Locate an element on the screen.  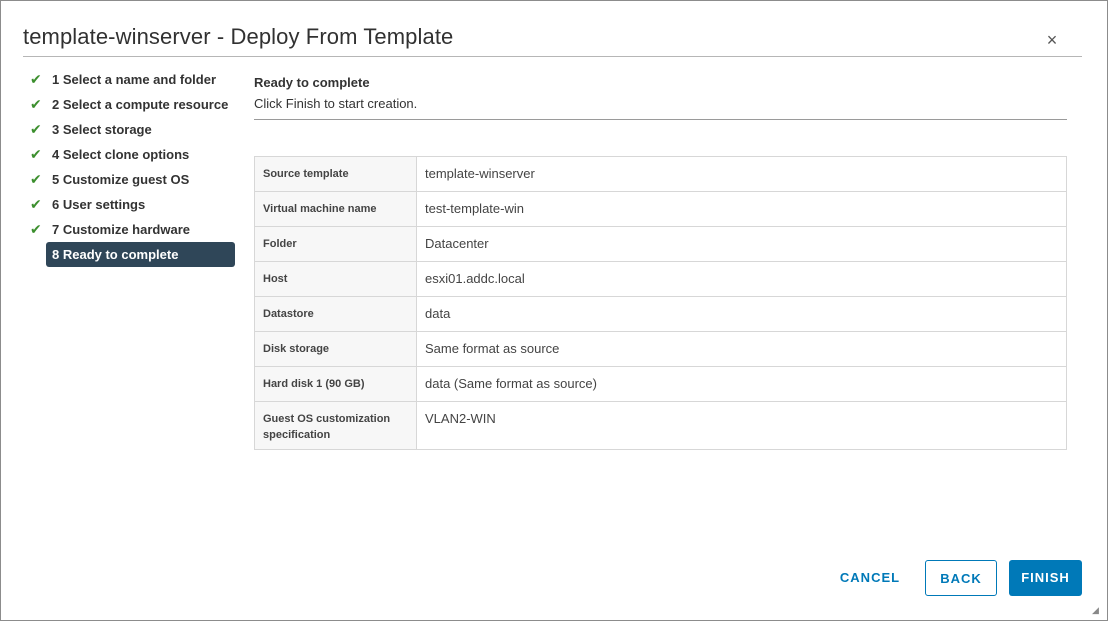
step-label: 3 Select storage is located at coordinates (102, 129).